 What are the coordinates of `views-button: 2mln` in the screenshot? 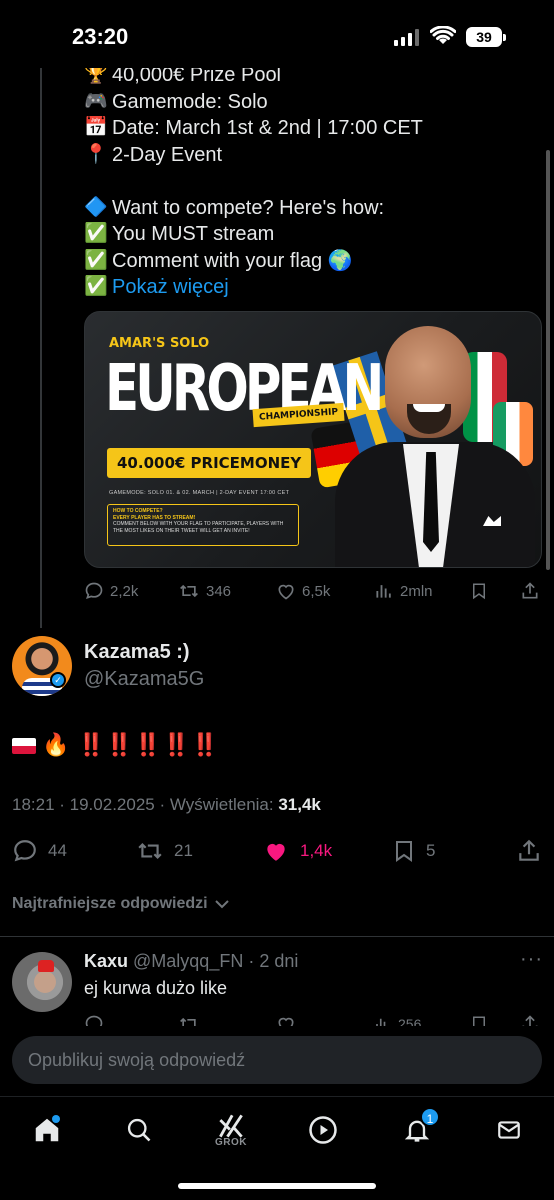 It's located at (403, 591).